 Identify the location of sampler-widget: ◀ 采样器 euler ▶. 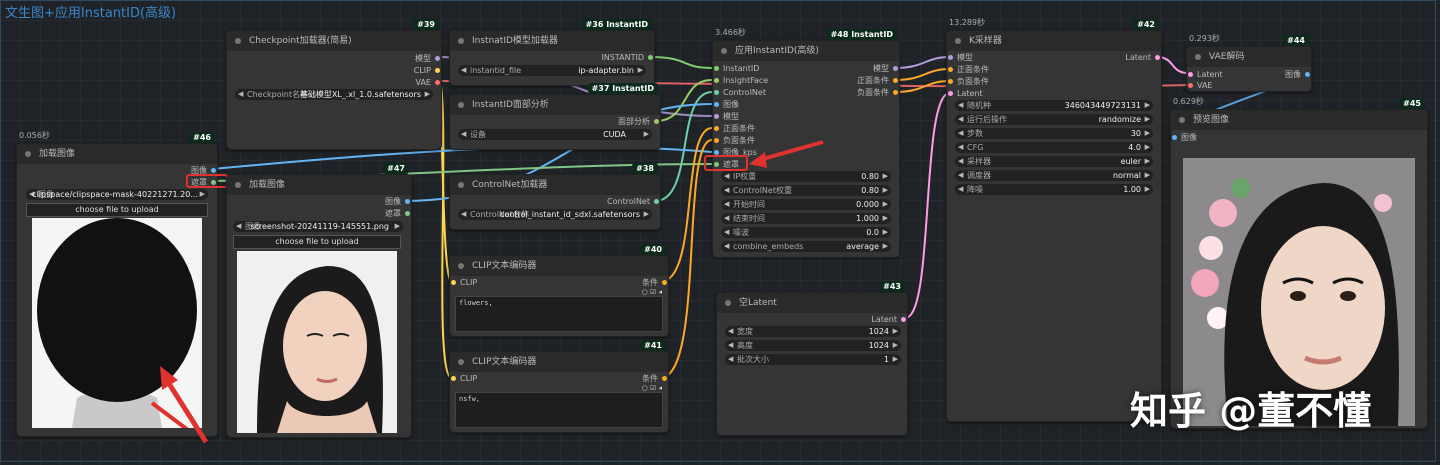
(1054, 161).